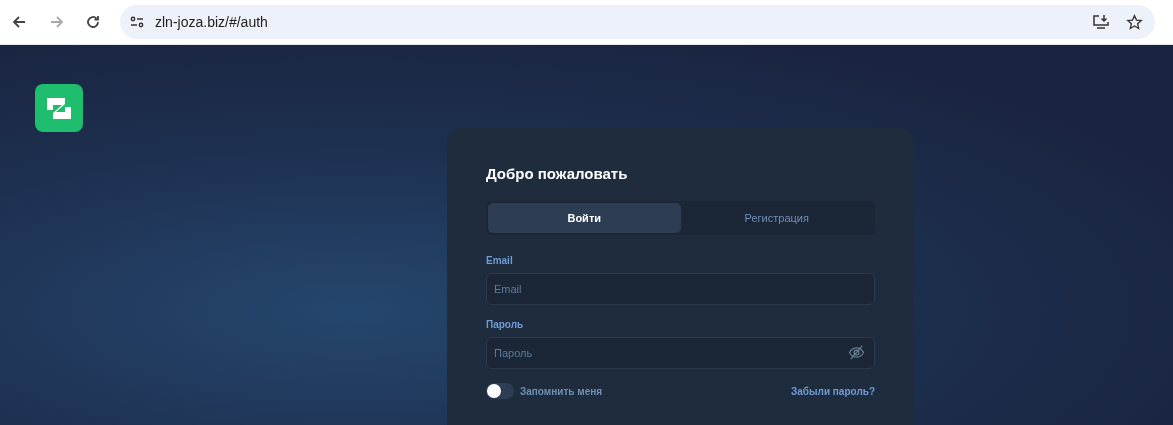  What do you see at coordinates (59, 108) in the screenshot?
I see `logo-mark-icon` at bounding box center [59, 108].